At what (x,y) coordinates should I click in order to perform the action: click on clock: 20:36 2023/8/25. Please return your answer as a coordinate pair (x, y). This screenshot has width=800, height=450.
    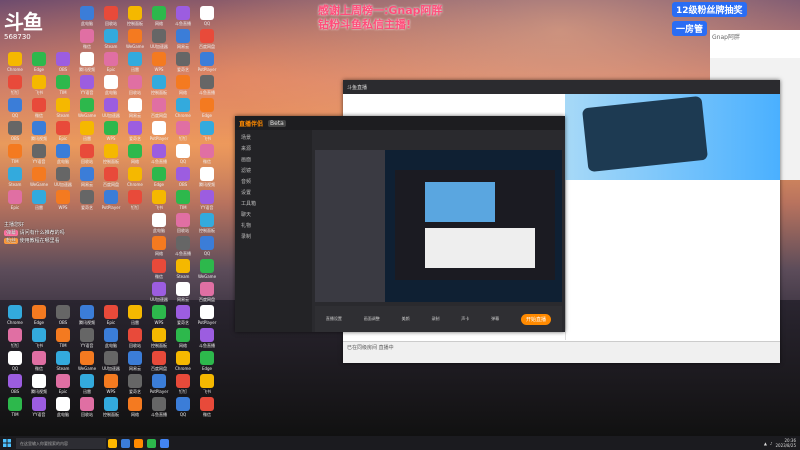
    Looking at the image, I should click on (785, 443).